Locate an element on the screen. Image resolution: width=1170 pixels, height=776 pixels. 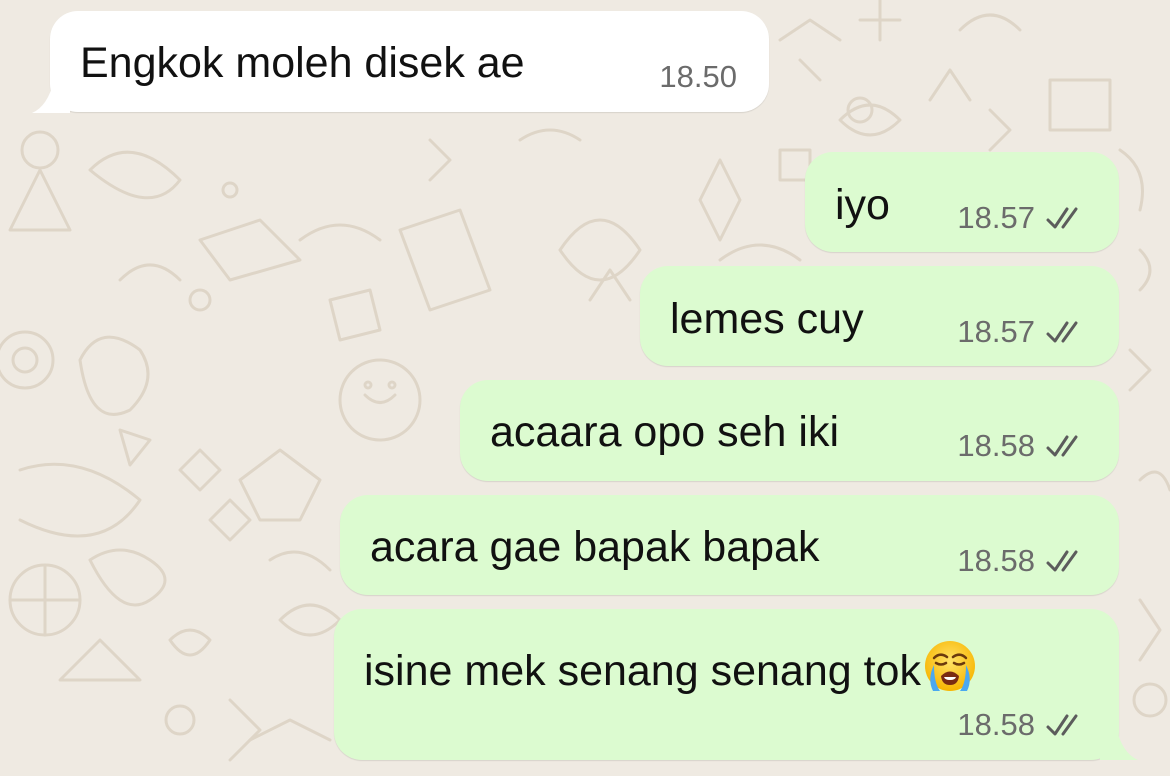
message-time: 18.50 is located at coordinates (698, 76).